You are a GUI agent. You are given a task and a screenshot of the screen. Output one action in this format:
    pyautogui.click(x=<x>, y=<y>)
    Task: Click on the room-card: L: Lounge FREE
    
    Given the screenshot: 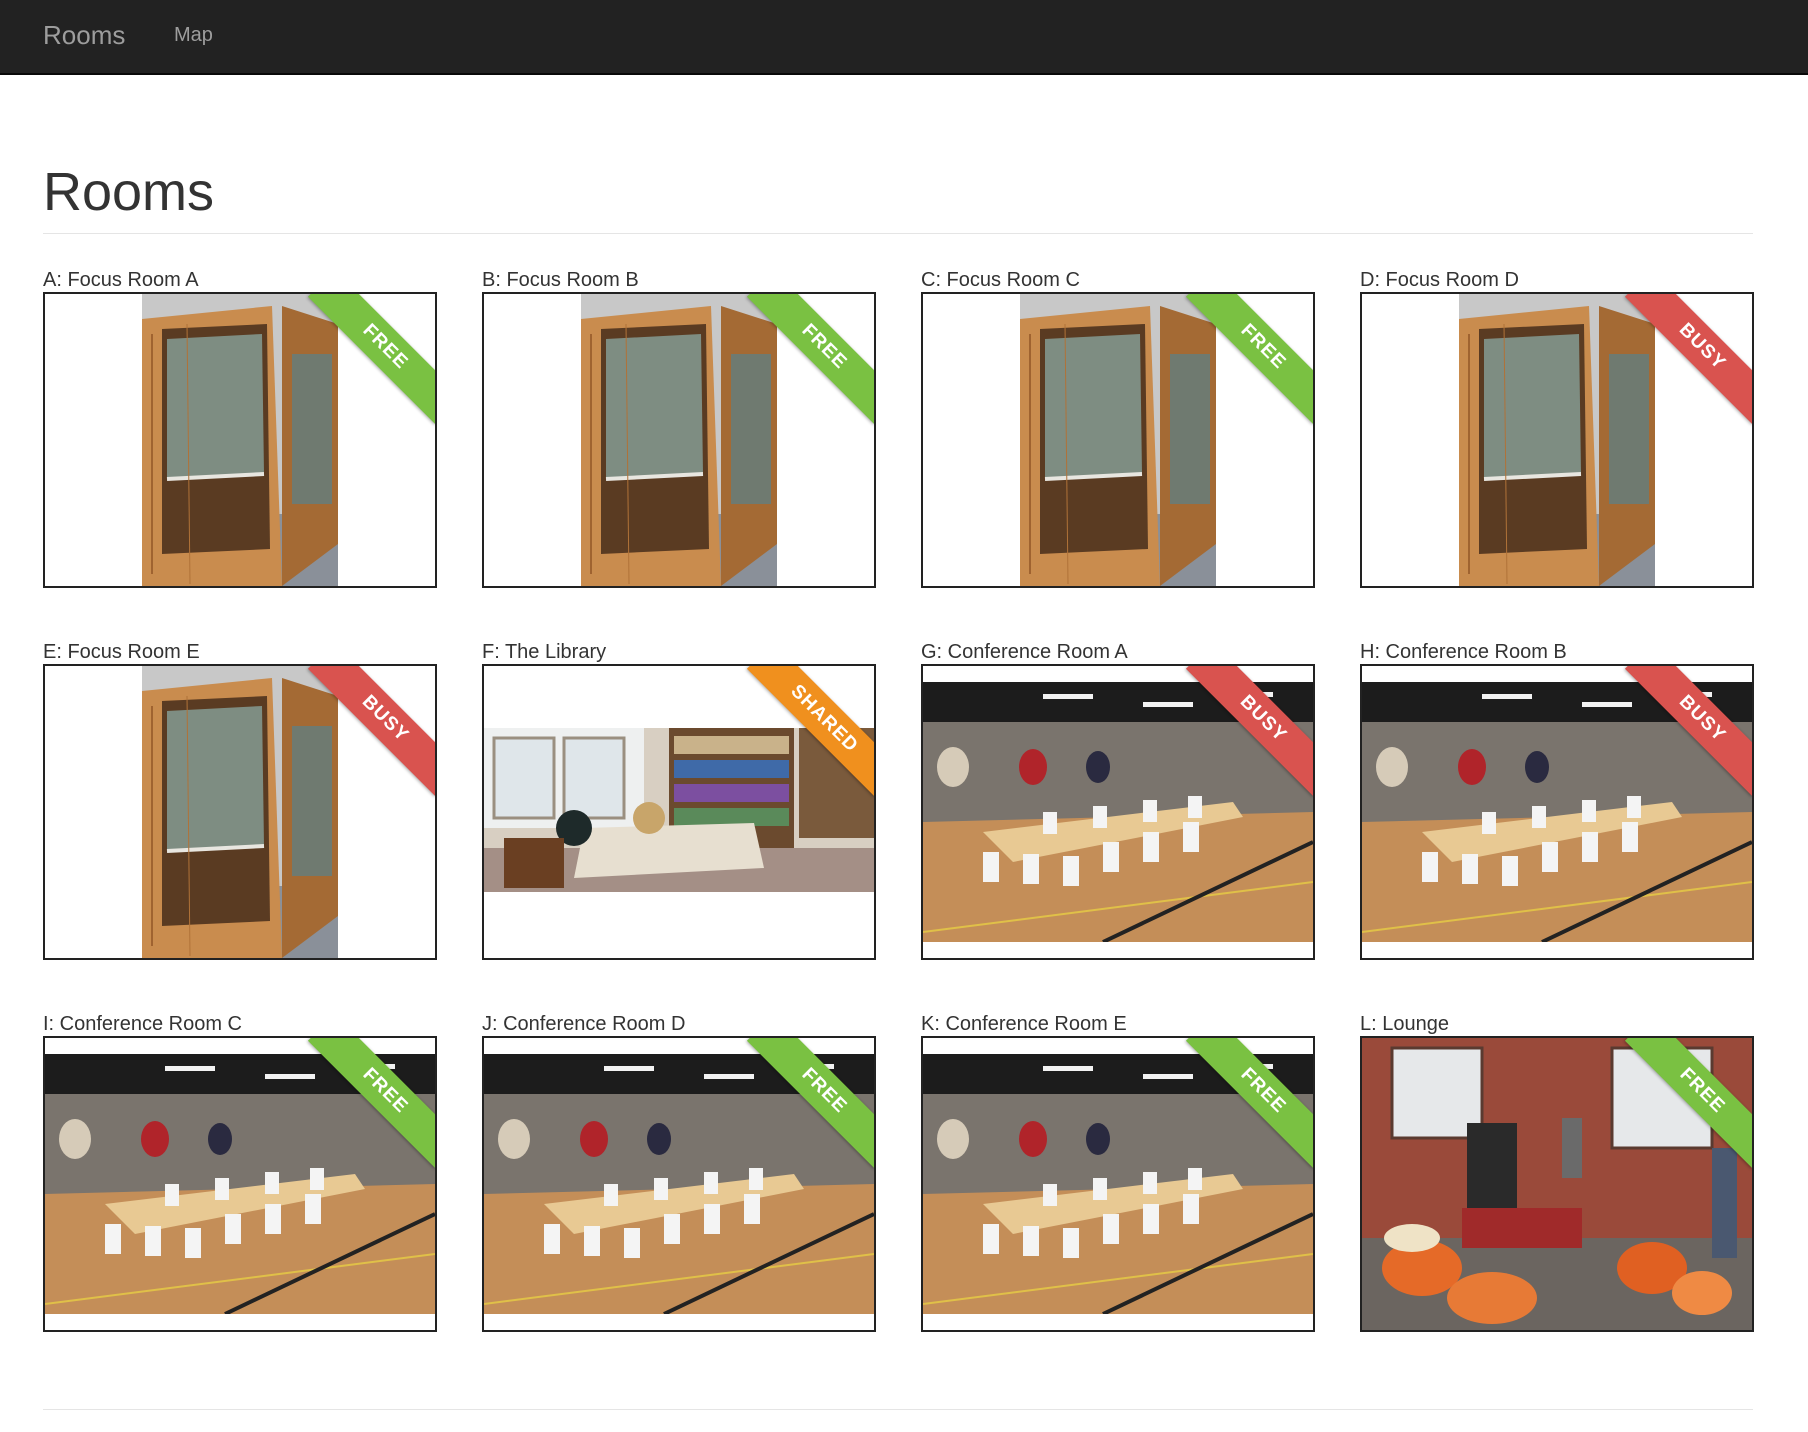 What is the action you would take?
    pyautogui.click(x=1557, y=1172)
    